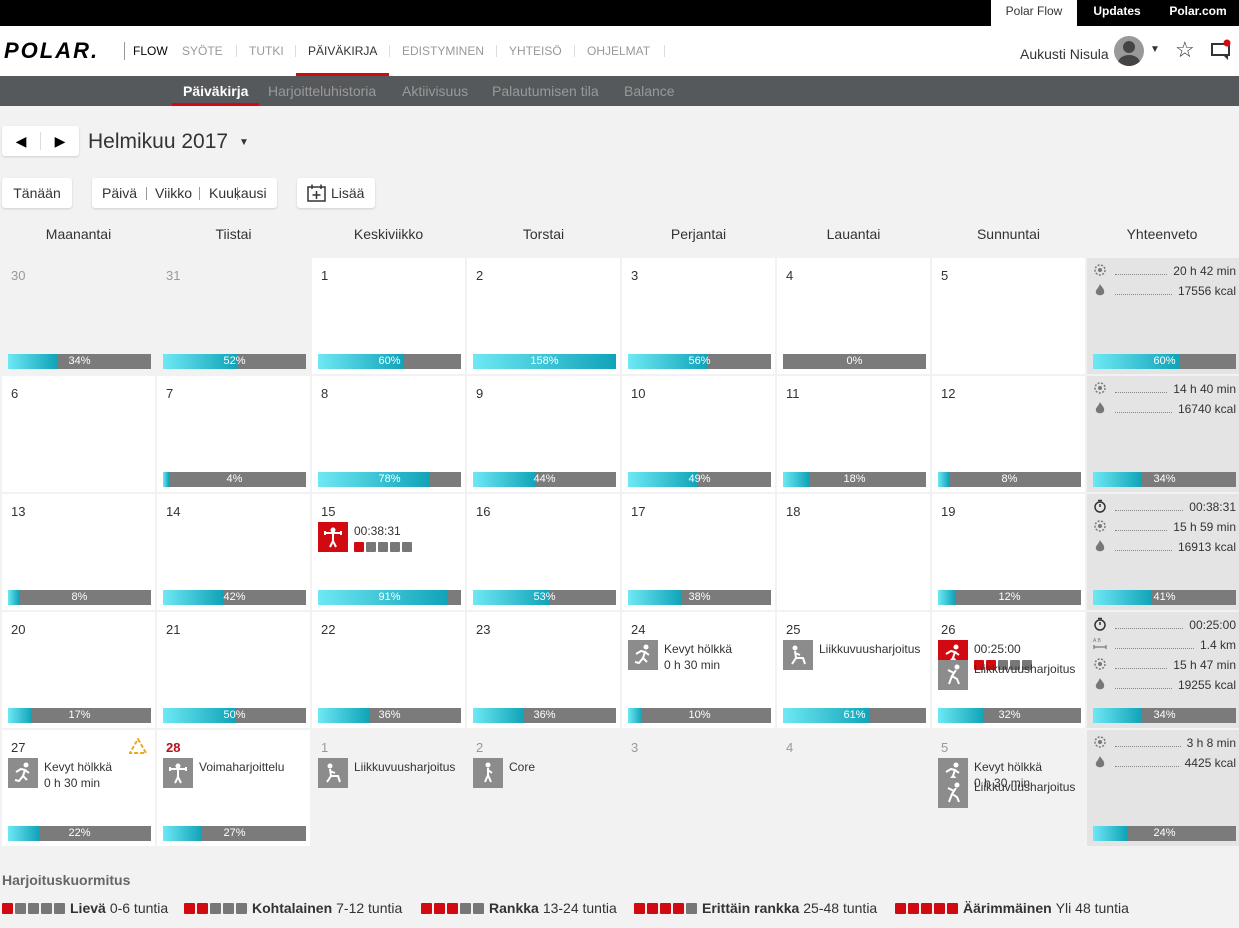 The image size is (1239, 928). Describe the element at coordinates (1008, 316) in the screenshot. I see `calendar-day-cell: 5` at that location.